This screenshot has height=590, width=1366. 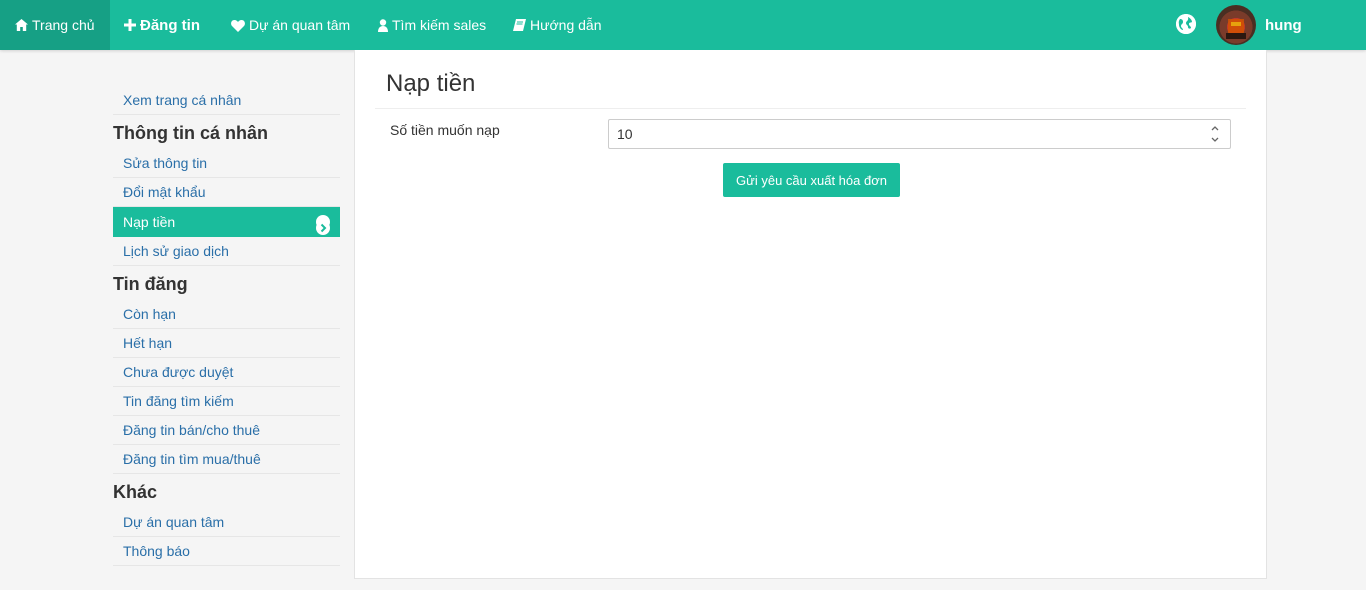 I want to click on sidebar-section-title: Khác, so click(x=135, y=492).